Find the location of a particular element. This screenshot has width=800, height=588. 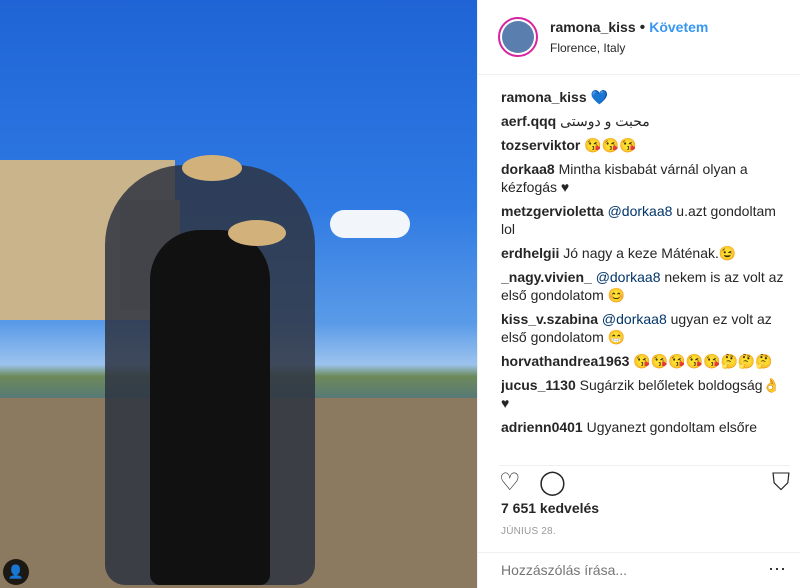

more-icon: ⋯ is located at coordinates (777, 569).